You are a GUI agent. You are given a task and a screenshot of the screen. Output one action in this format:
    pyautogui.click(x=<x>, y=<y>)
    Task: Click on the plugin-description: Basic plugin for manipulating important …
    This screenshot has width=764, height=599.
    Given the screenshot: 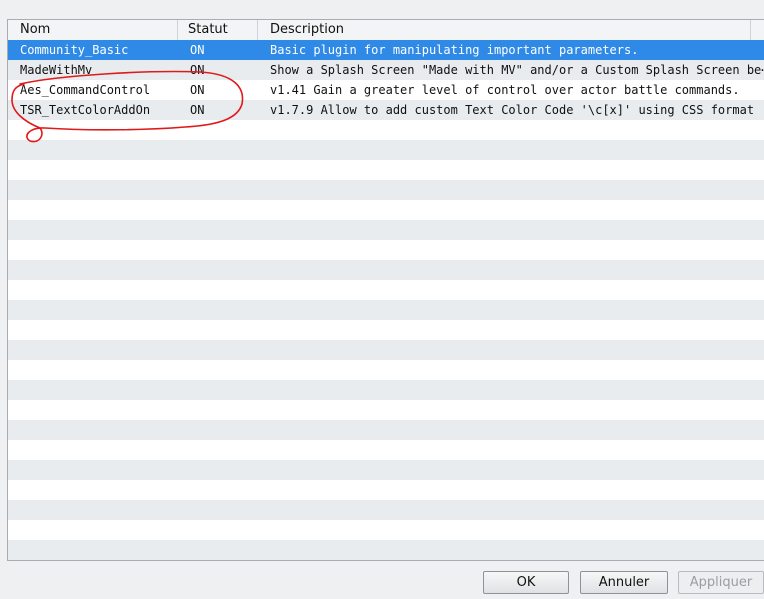 What is the action you would take?
    pyautogui.click(x=454, y=50)
    